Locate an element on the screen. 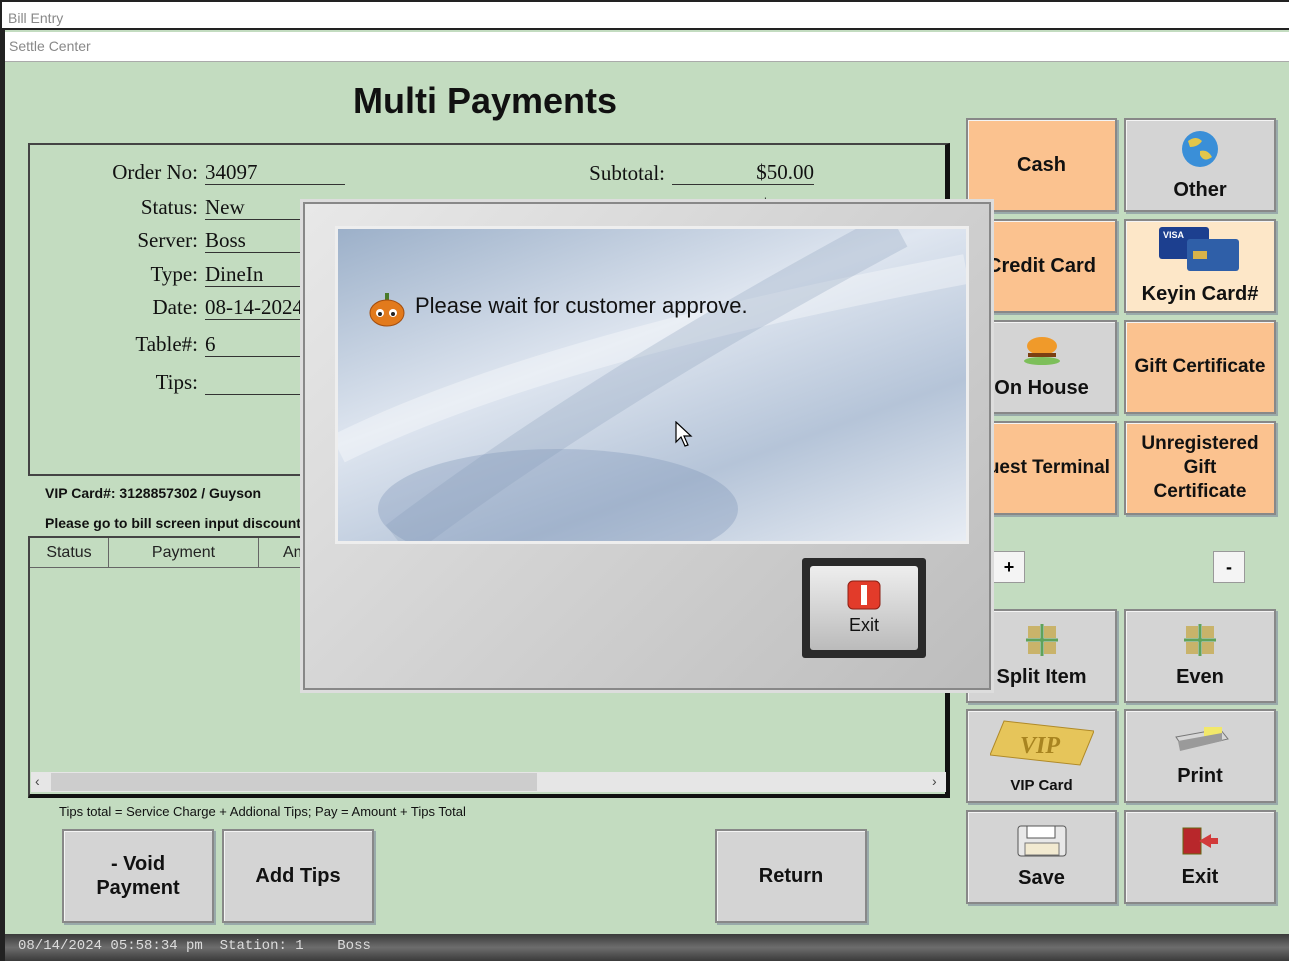 This screenshot has height=961, width=1289. dialog-exit-face: Exit is located at coordinates (864, 608).